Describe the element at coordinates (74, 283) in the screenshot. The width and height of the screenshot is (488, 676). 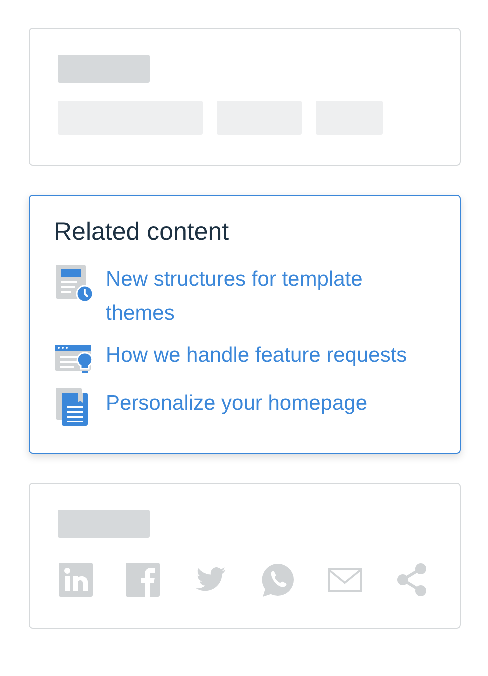
I see `document-clock-icon` at that location.